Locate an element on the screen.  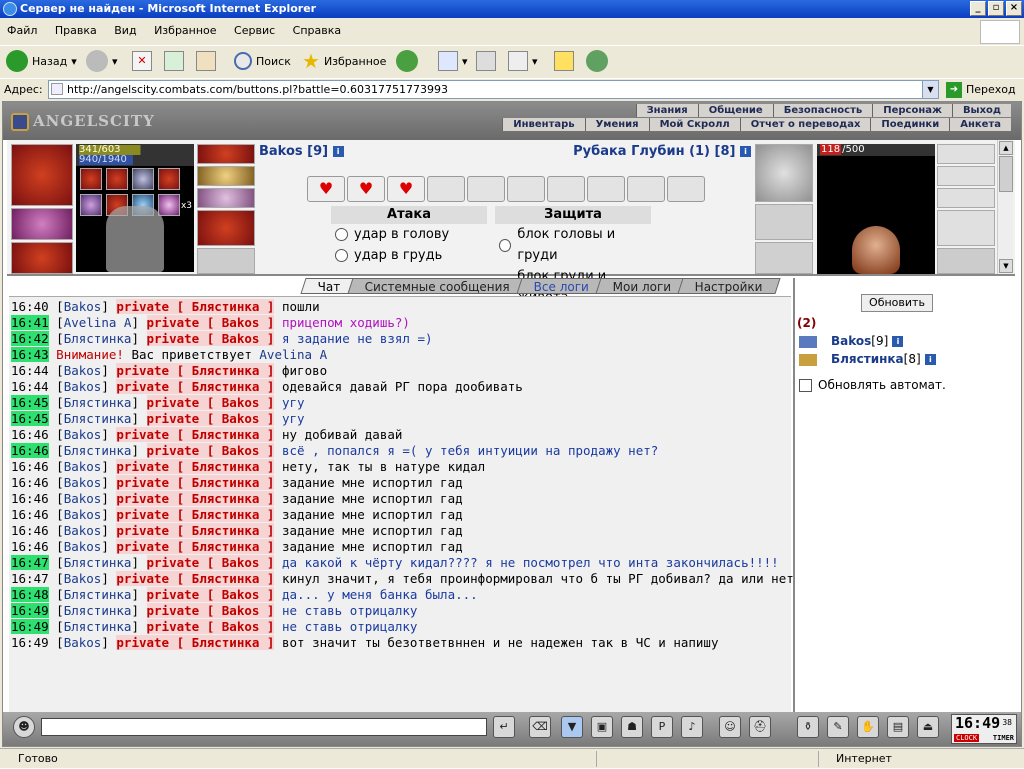
online-player: Блястинка[8] i is located at coordinates (867, 359).